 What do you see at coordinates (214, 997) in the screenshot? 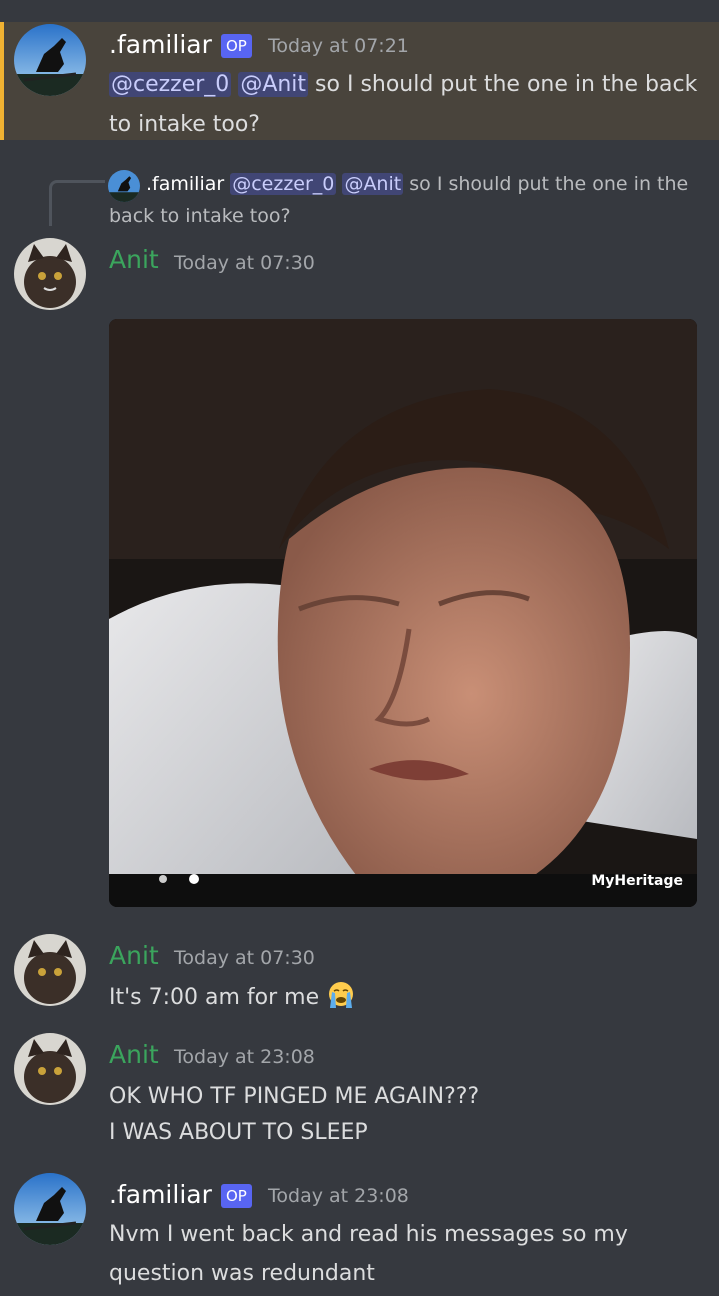
I see `message-text: It's 7:00 am for me` at bounding box center [214, 997].